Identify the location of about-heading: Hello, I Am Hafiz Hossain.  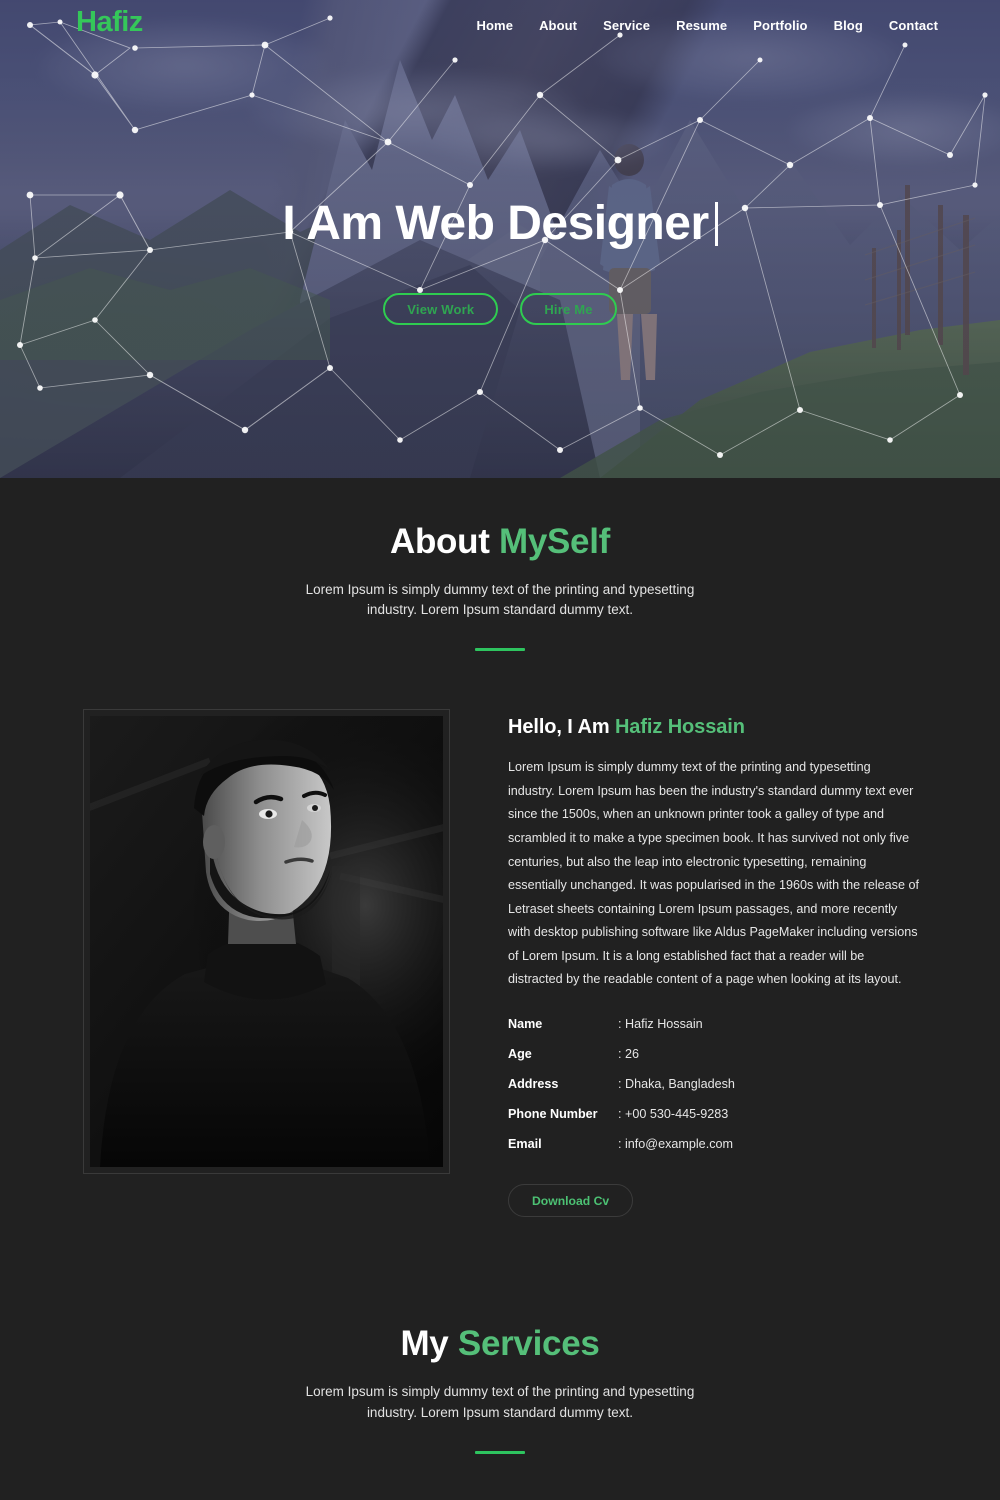
(714, 727).